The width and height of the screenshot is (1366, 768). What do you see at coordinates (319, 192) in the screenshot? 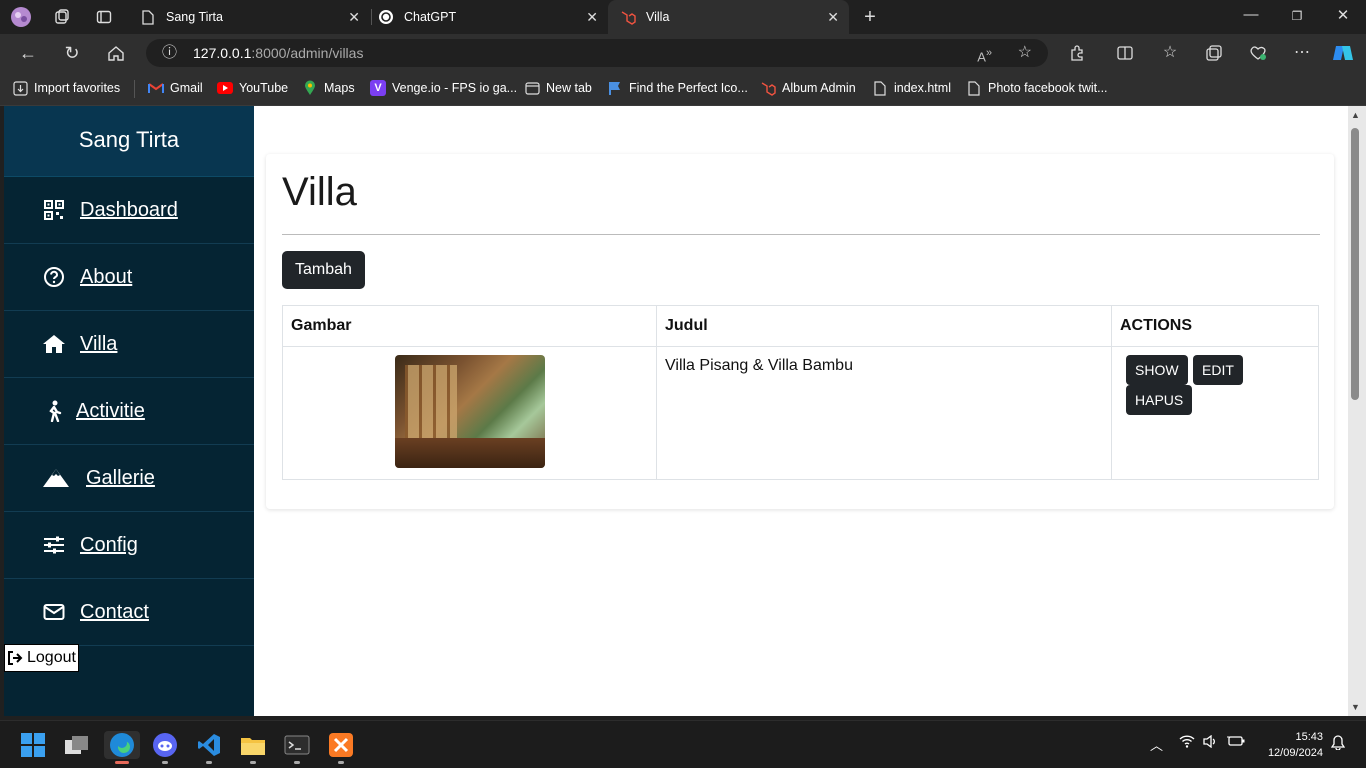
I see `page-title: Villa` at bounding box center [319, 192].